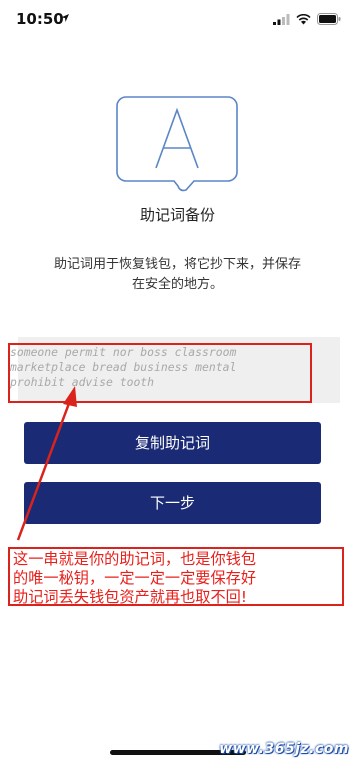 This screenshot has height=767, width=355. Describe the element at coordinates (40, 19) in the screenshot. I see `status-time: 10:50` at that location.